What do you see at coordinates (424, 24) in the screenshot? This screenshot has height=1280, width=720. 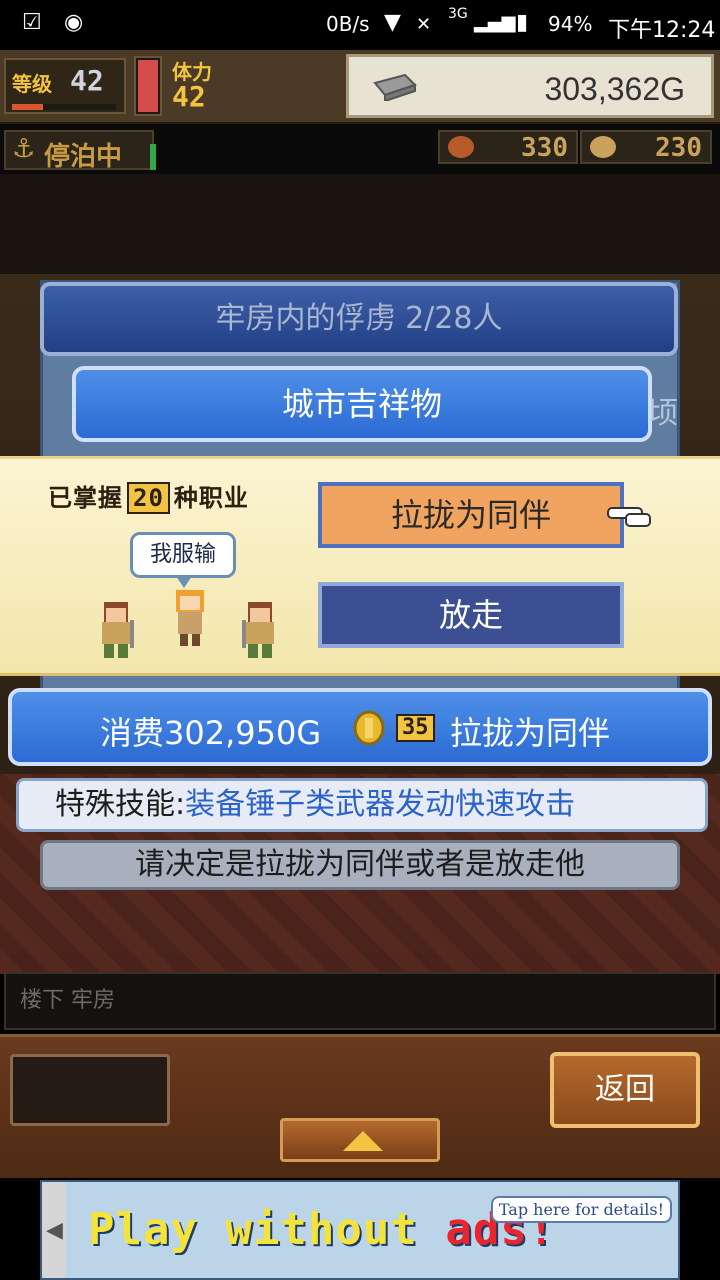 I see `no-signal-icon: ✕` at bounding box center [424, 24].